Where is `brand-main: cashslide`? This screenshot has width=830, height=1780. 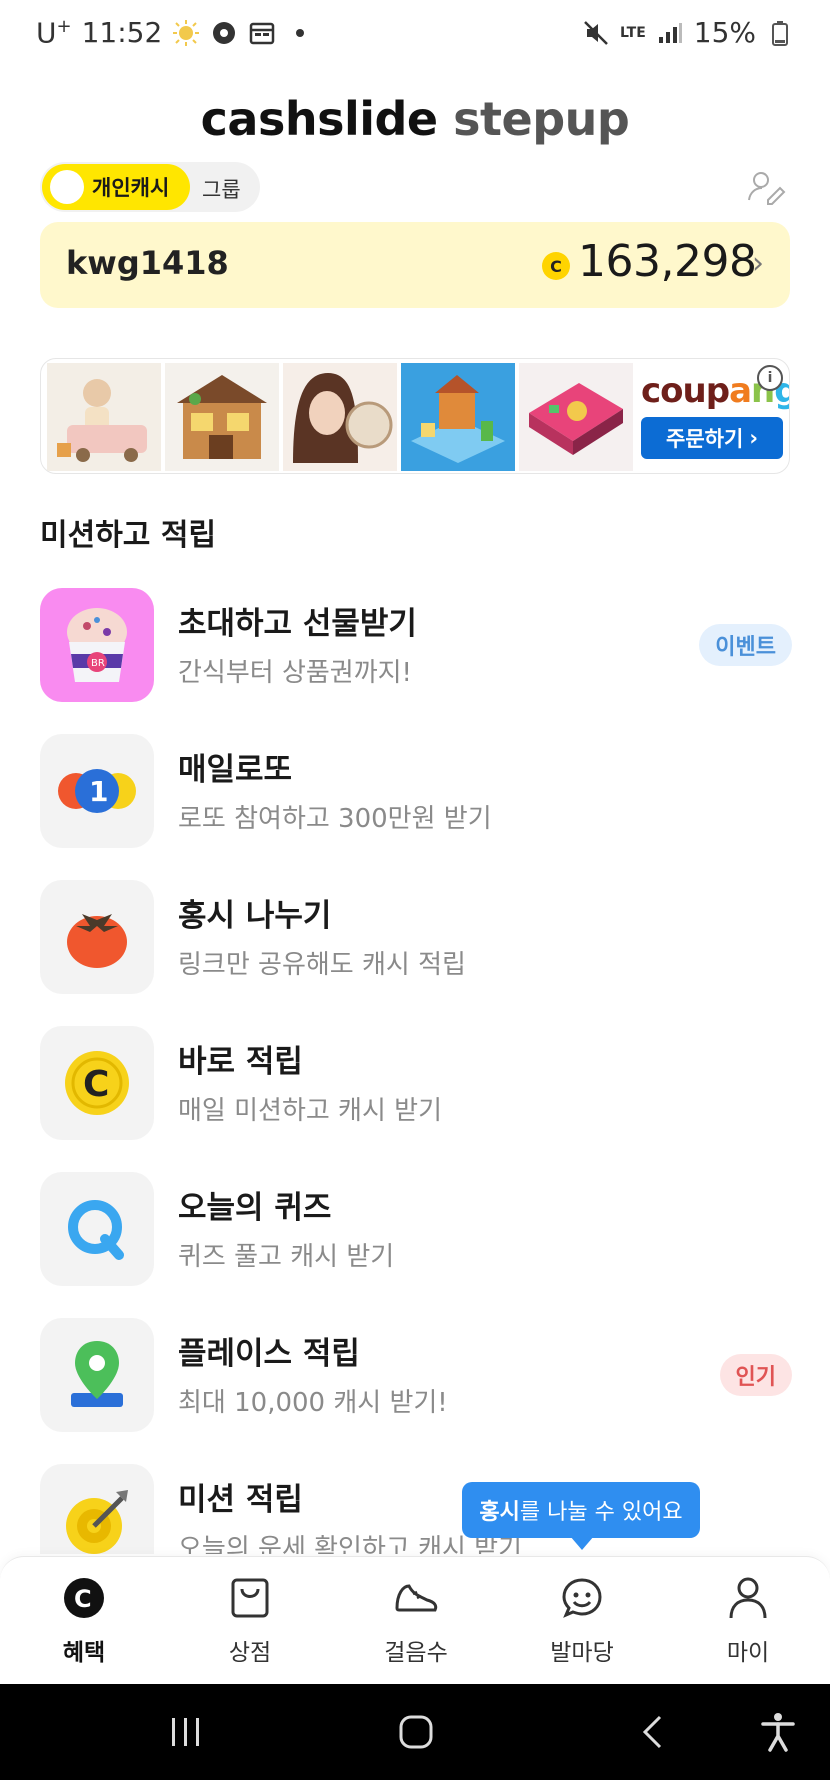 brand-main: cashslide is located at coordinates (319, 119).